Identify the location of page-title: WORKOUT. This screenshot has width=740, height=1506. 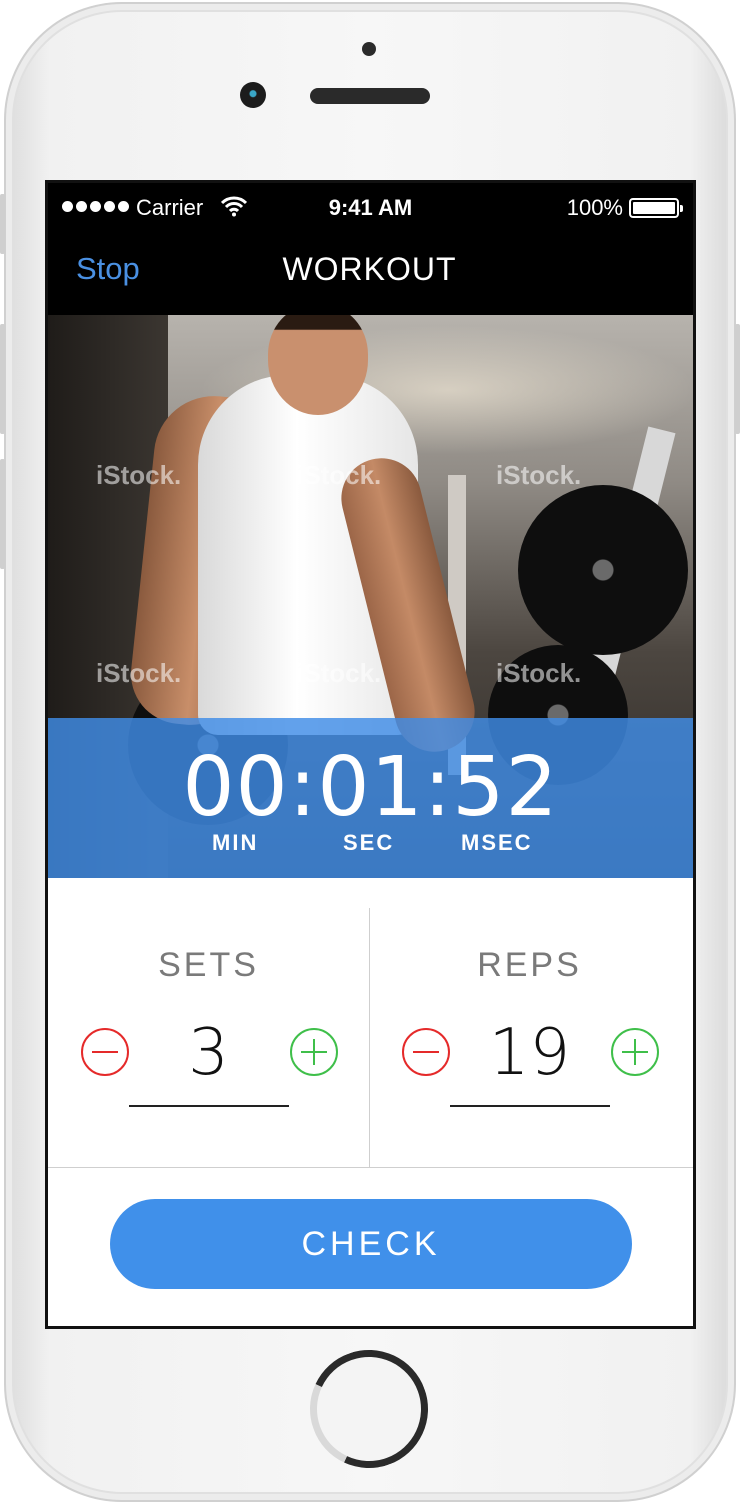
(369, 269).